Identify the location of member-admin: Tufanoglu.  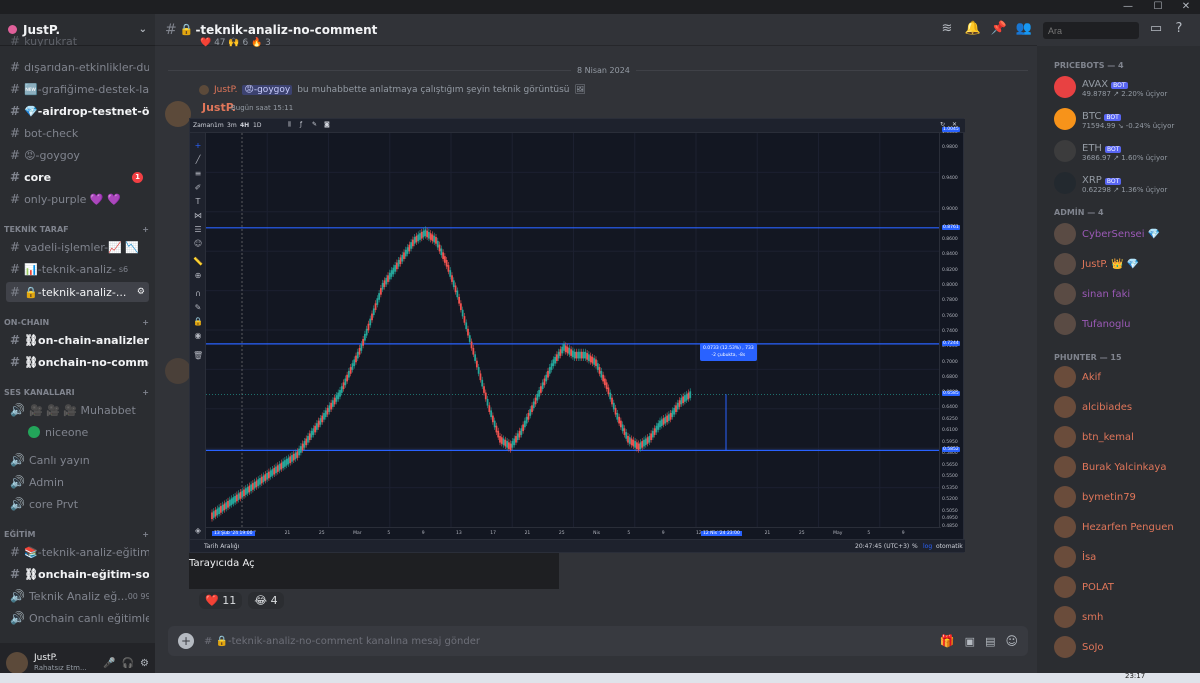
(1124, 324).